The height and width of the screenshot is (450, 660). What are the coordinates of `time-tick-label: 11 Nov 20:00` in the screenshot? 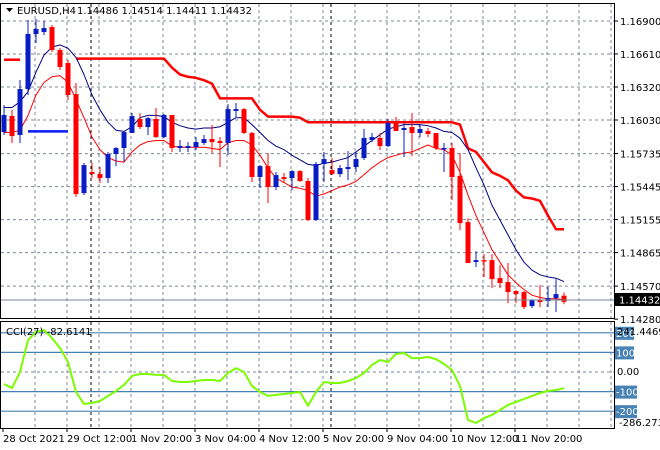 It's located at (548, 439).